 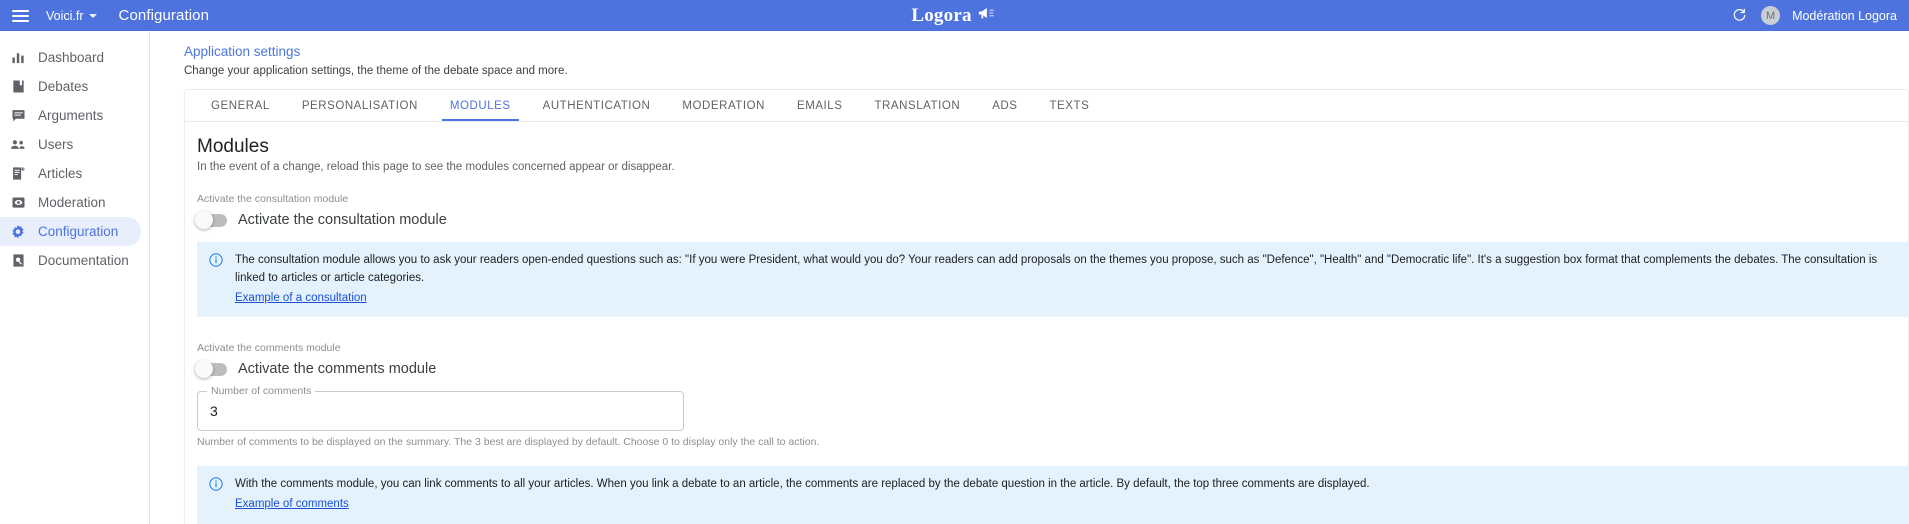 I want to click on sidebar-item-arguments: Arguments, so click(x=70, y=115).